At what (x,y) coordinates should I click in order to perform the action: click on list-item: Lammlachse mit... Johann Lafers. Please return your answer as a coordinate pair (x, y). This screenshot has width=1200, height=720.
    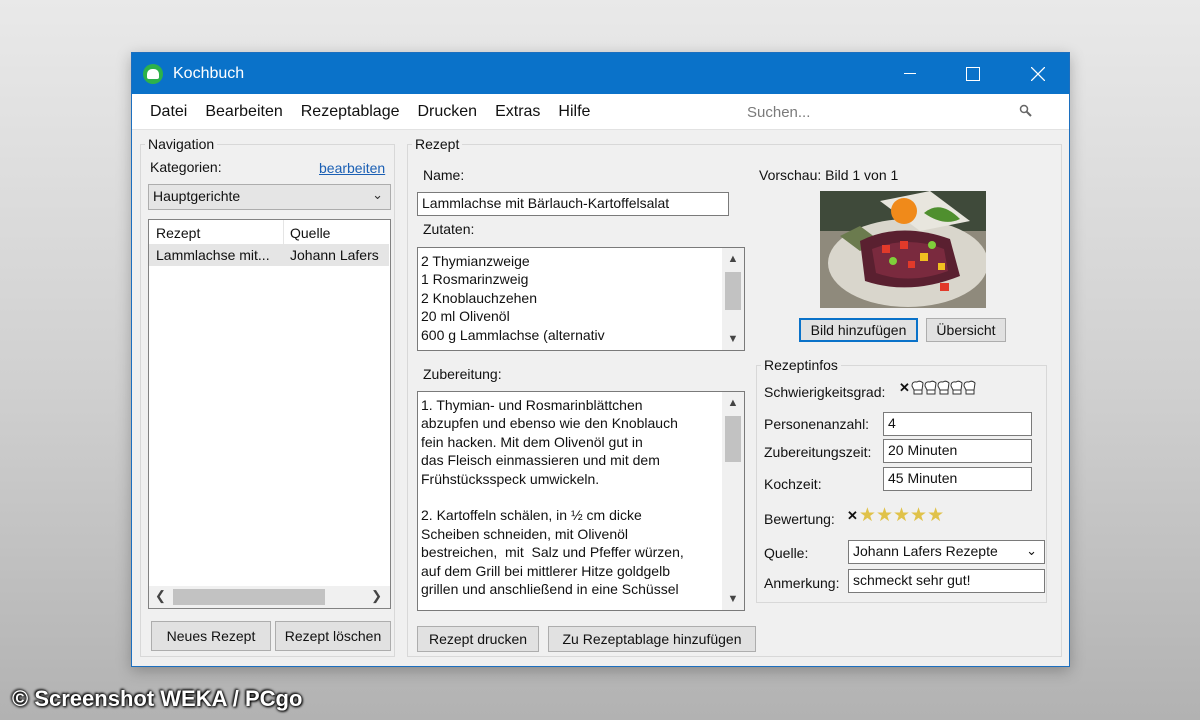
    Looking at the image, I should click on (269, 255).